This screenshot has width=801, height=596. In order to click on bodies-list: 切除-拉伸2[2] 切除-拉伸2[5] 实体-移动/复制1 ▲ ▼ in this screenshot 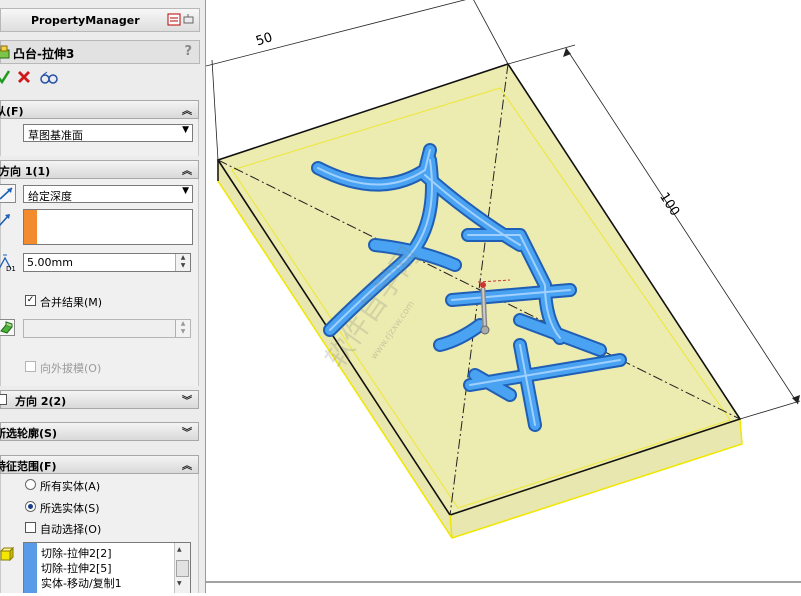, I will do `click(107, 567)`.